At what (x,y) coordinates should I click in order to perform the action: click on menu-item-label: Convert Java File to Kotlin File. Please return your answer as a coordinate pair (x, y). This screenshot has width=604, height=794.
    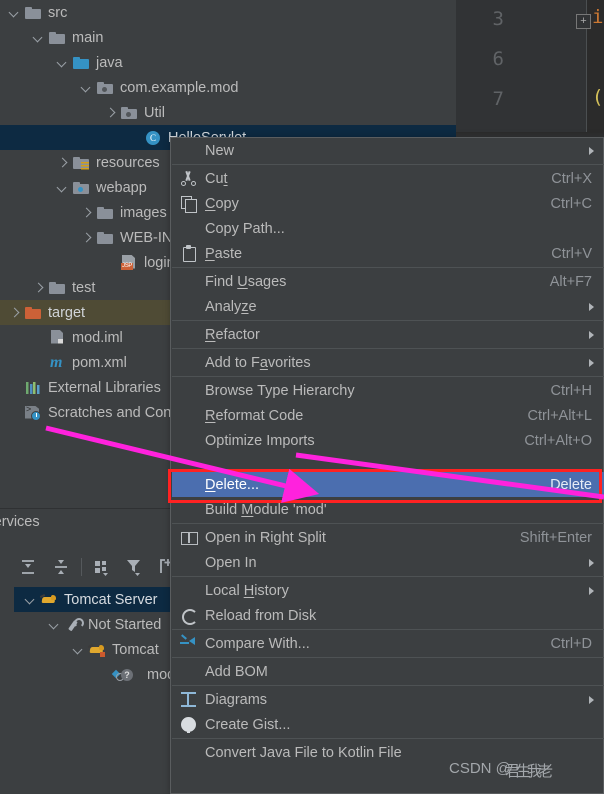
    Looking at the image, I should click on (303, 752).